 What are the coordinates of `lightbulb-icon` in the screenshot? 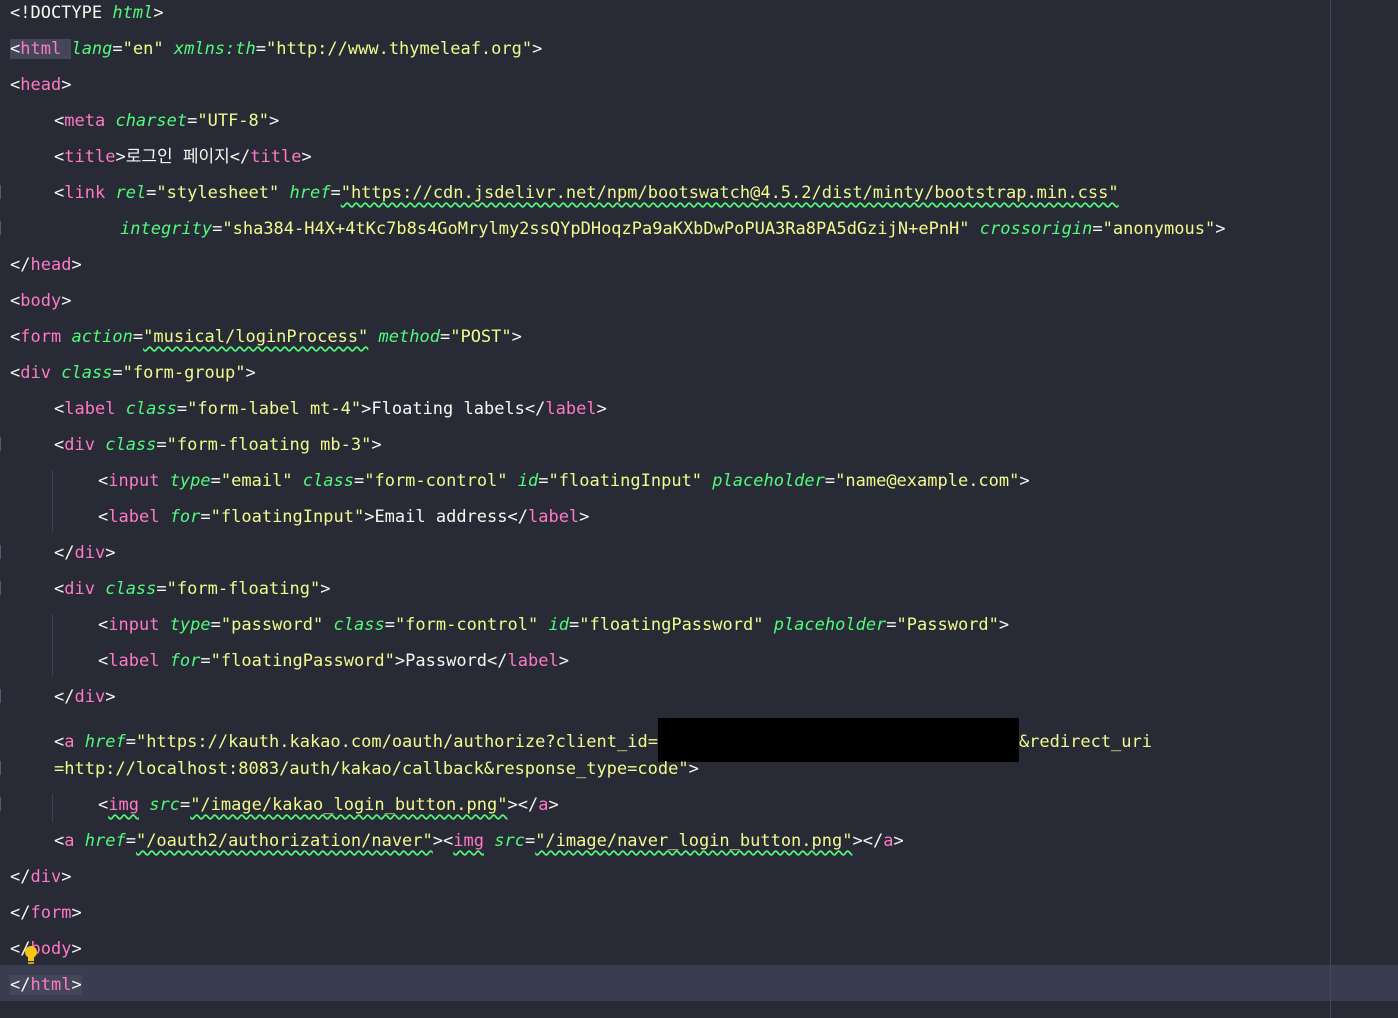 It's located at (31, 955).